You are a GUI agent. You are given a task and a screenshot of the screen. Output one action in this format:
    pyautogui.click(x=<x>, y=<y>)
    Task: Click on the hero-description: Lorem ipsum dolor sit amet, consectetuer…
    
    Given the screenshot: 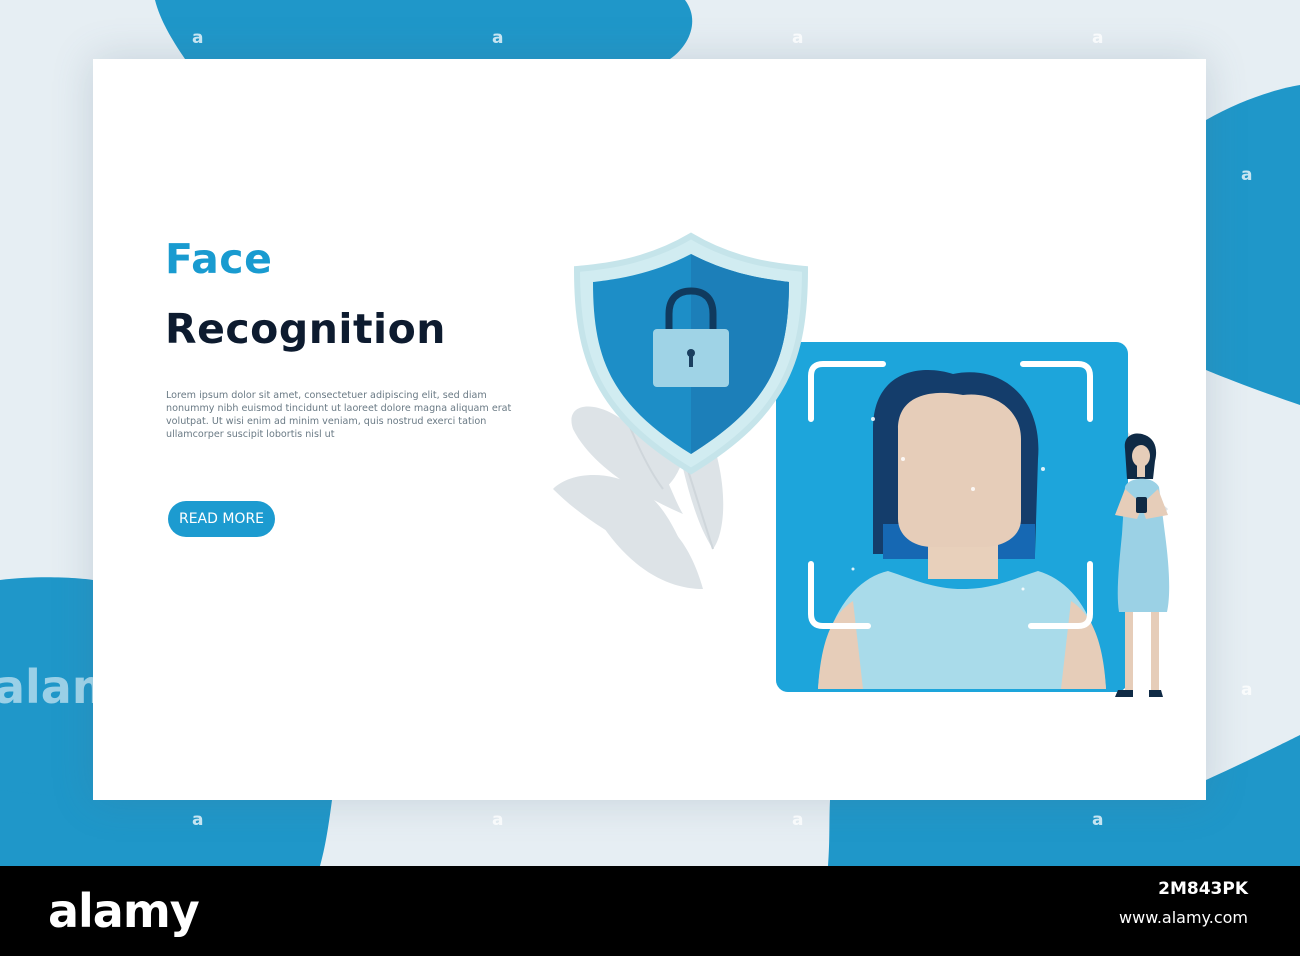 What is the action you would take?
    pyautogui.click(x=339, y=415)
    